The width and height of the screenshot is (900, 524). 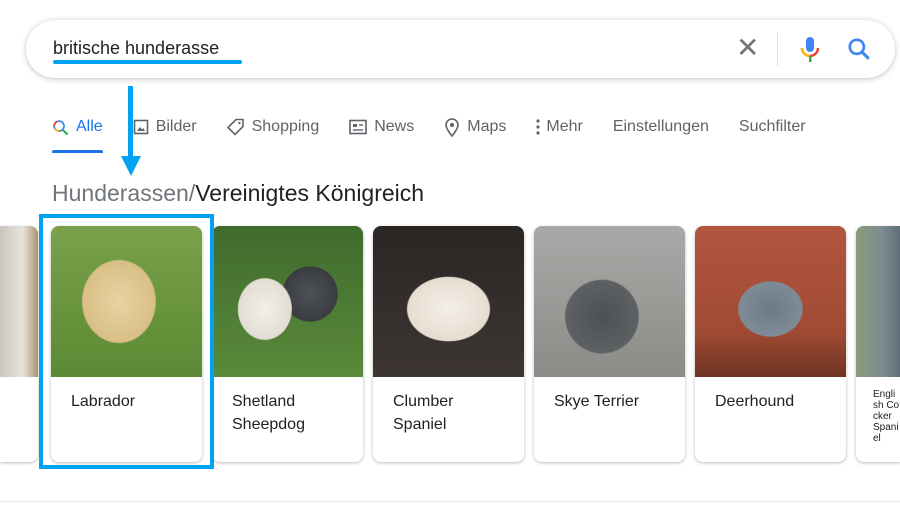 I want to click on tab-news: News, so click(x=381, y=127).